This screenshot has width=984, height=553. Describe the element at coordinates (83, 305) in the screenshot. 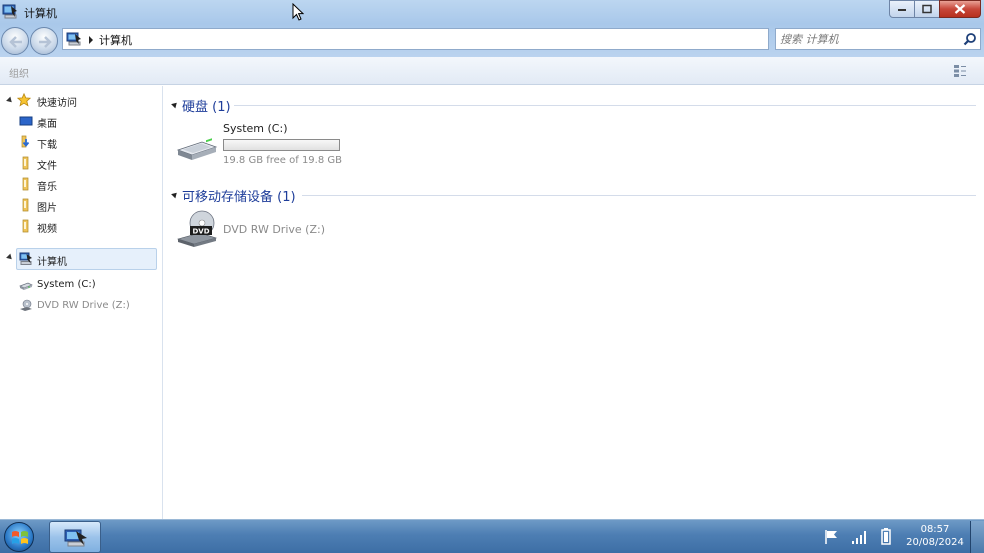

I see `sidebar-item-label: DVD RW Drive (Z:)` at that location.